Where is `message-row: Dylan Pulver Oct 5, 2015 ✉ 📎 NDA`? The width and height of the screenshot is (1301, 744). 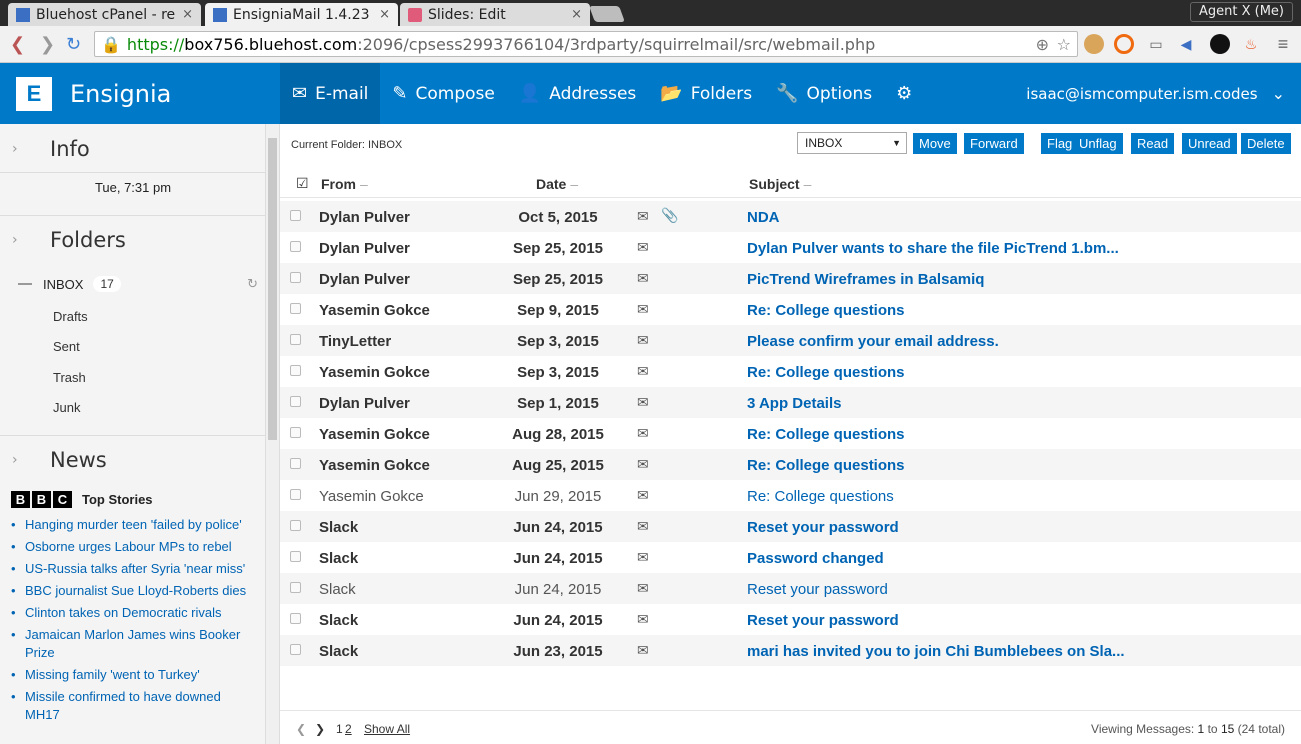 message-row: Dylan Pulver Oct 5, 2015 ✉ 📎 NDA is located at coordinates (790, 216).